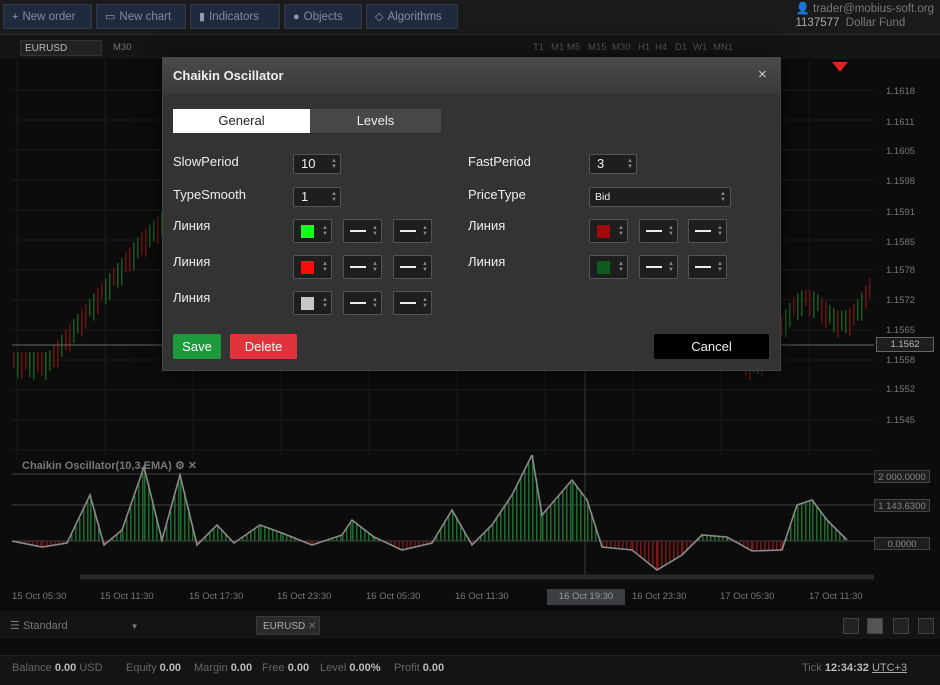 The image size is (940, 685). Describe the element at coordinates (141, 16) in the screenshot. I see `new-chart-button: ▭New chart` at that location.